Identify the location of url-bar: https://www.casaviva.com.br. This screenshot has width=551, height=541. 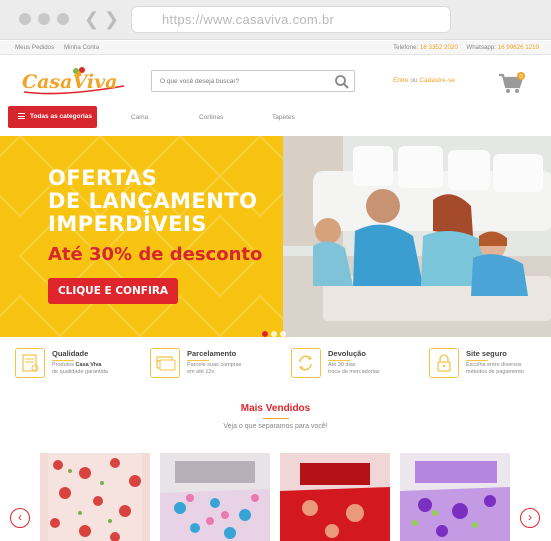
(291, 19).